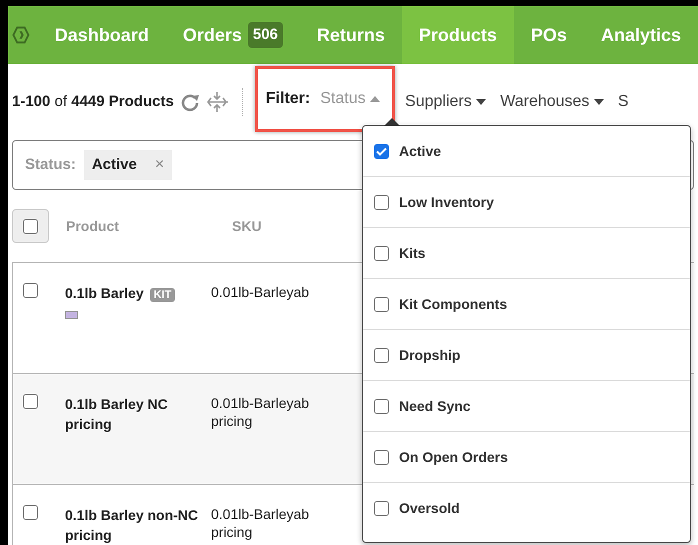 The width and height of the screenshot is (698, 545). I want to click on refresh-icon, so click(190, 102).